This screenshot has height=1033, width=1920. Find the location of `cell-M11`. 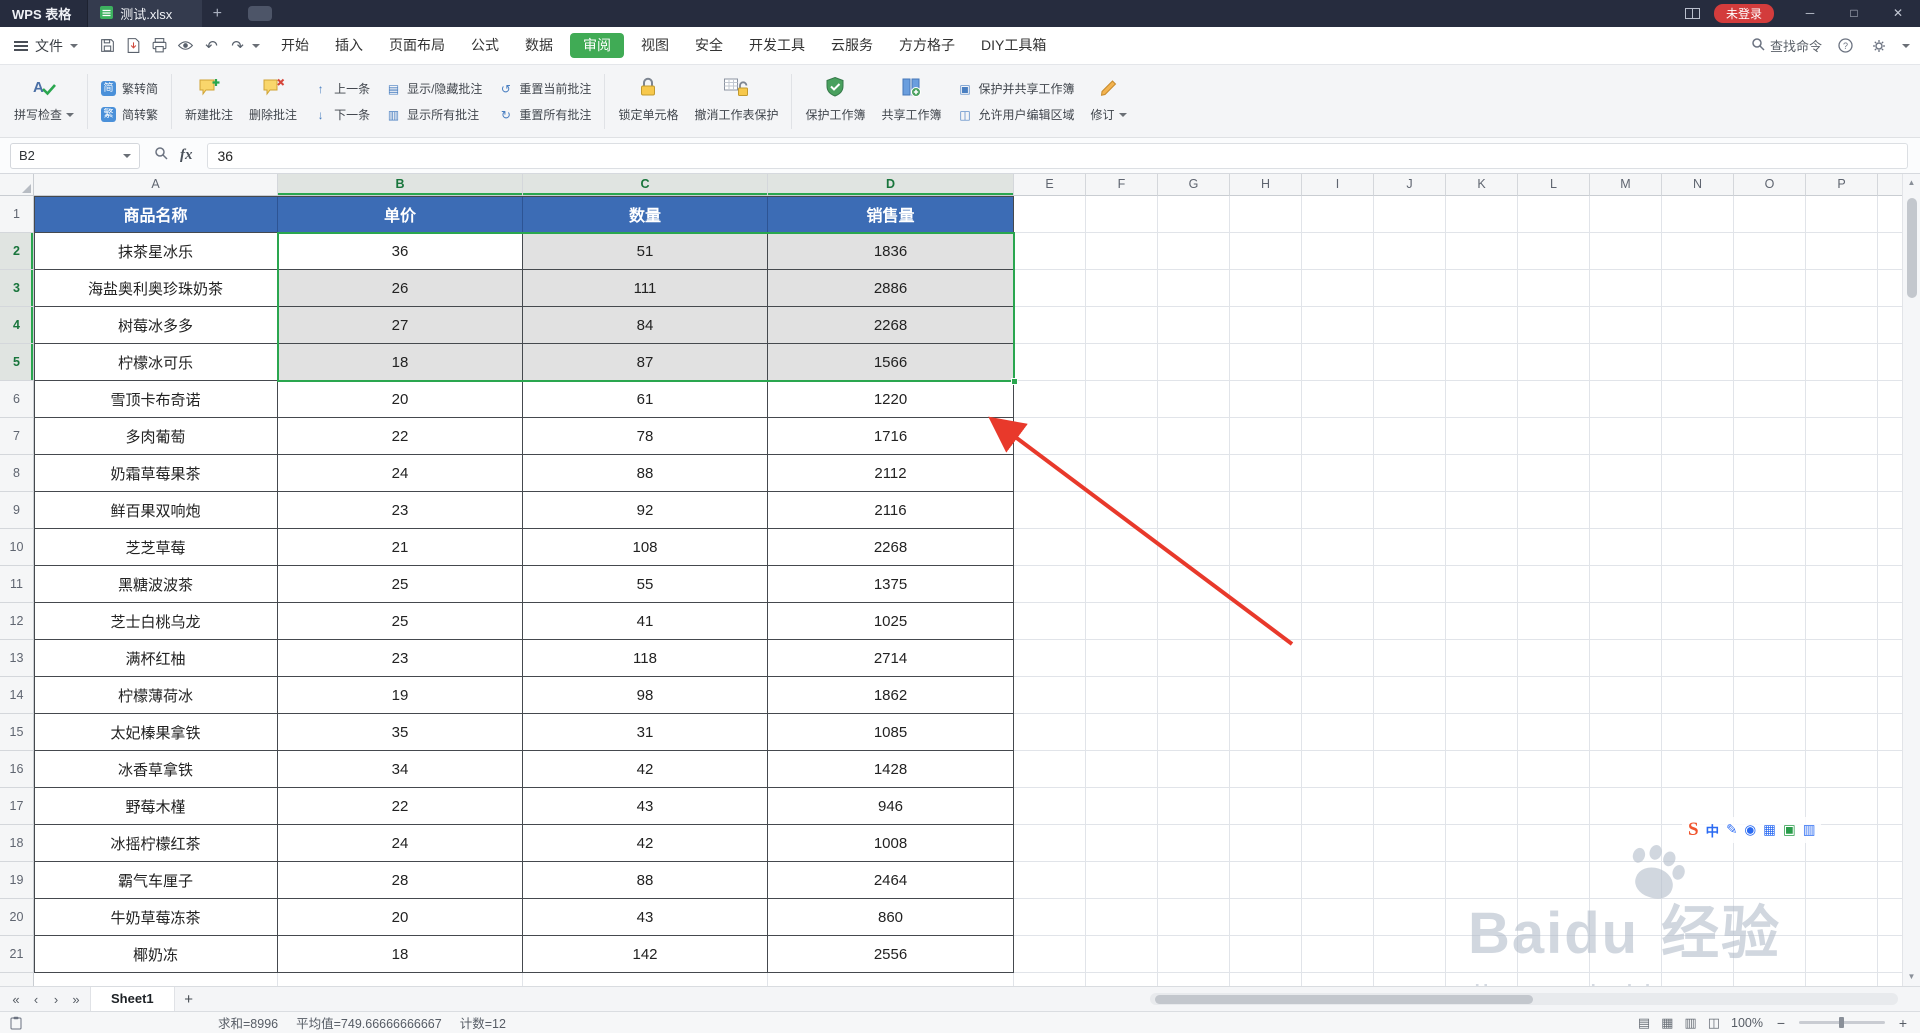

cell-M11 is located at coordinates (1626, 584).